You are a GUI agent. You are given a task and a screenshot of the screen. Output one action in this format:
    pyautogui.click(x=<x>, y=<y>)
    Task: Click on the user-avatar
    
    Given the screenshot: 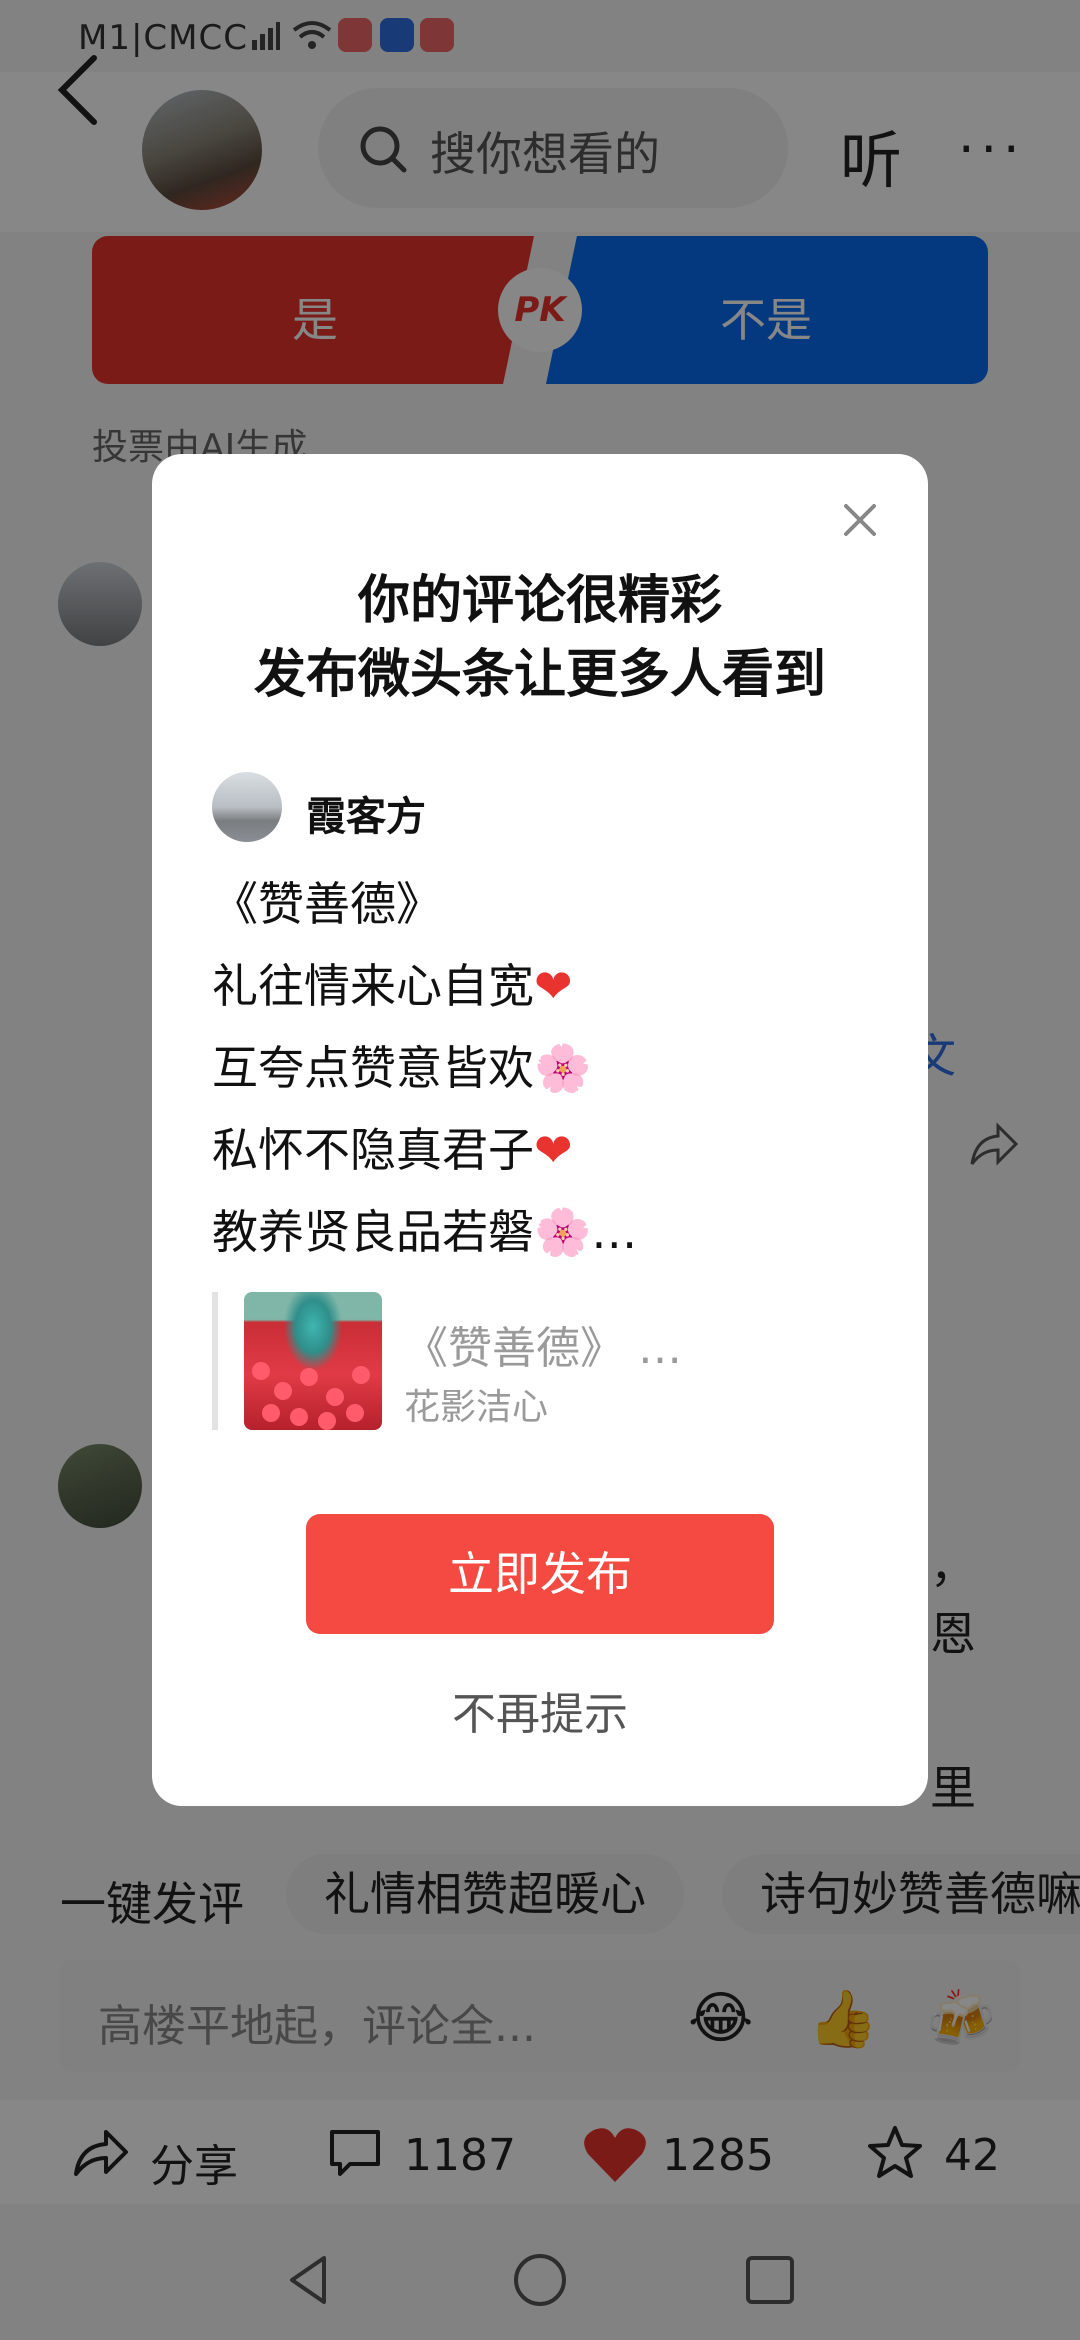 What is the action you would take?
    pyautogui.click(x=247, y=807)
    